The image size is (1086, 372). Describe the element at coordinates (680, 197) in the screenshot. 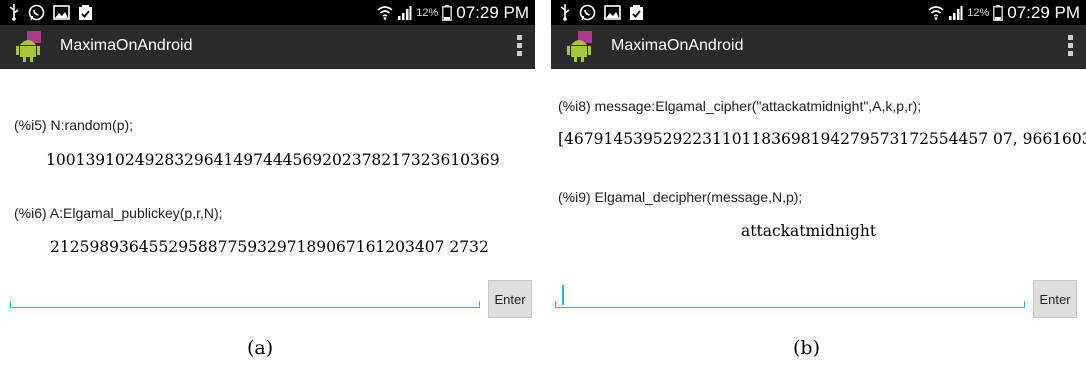

I see `command-line: (%i9) Elgamal_decipher(message,N,p);` at that location.